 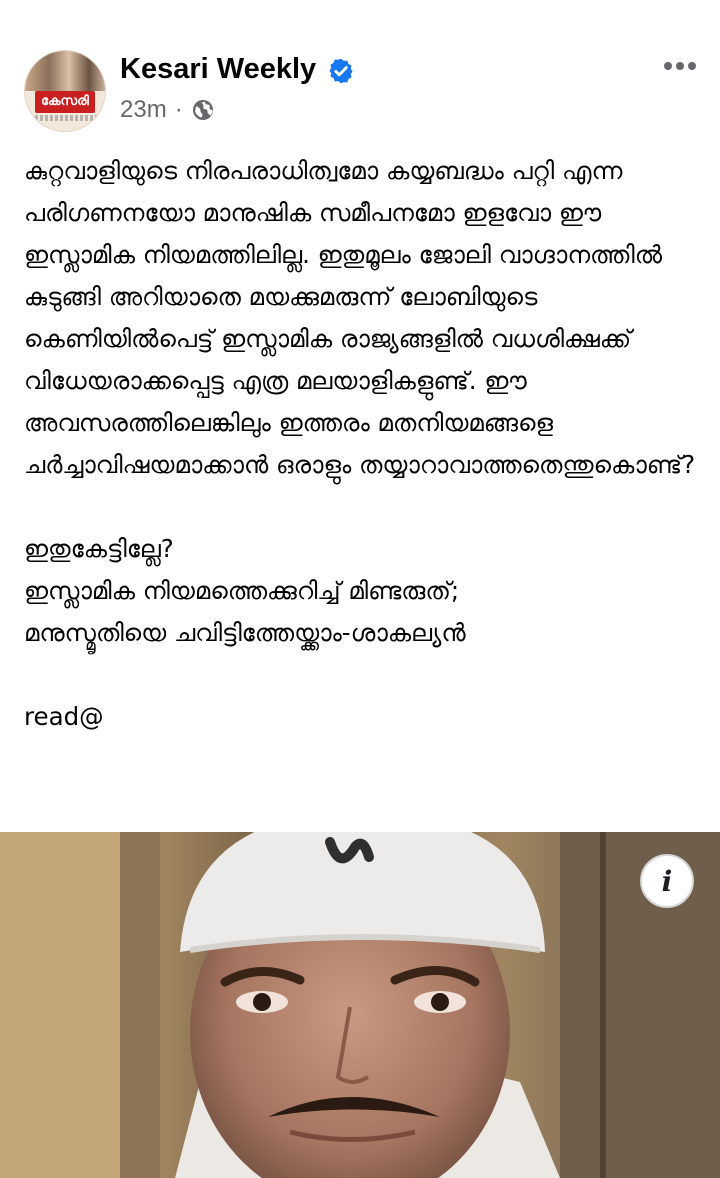 What do you see at coordinates (143, 110) in the screenshot?
I see `post-timestamp: 23m` at bounding box center [143, 110].